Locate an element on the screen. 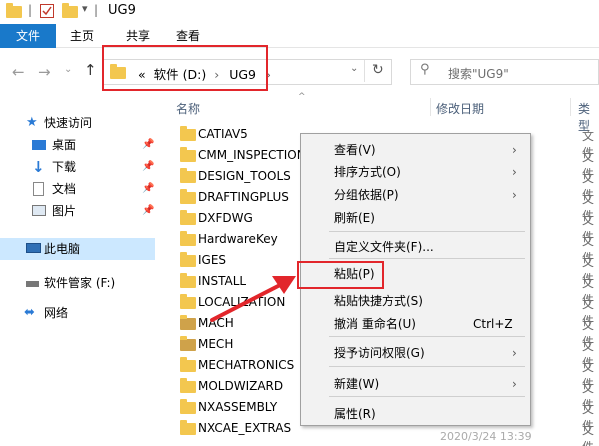 Image resolution: width=599 pixels, height=446 pixels. nav-network: ⬌ 网络 is located at coordinates (78, 313).